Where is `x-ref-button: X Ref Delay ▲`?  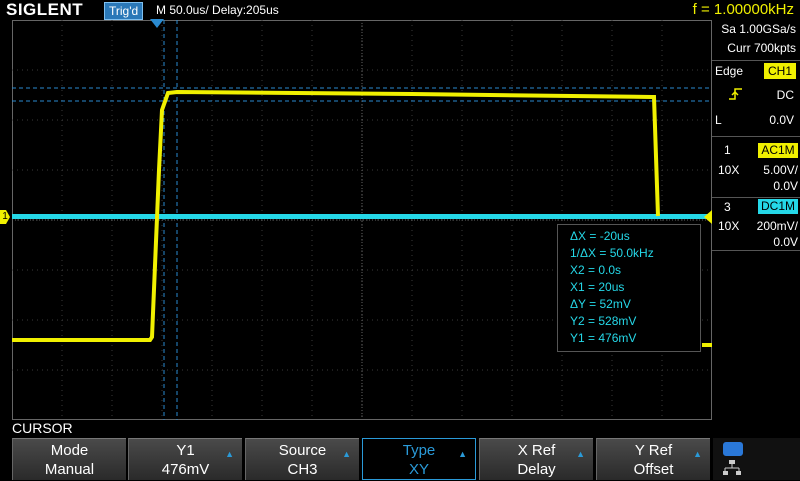
x-ref-button: X Ref Delay ▲ is located at coordinates (536, 459).